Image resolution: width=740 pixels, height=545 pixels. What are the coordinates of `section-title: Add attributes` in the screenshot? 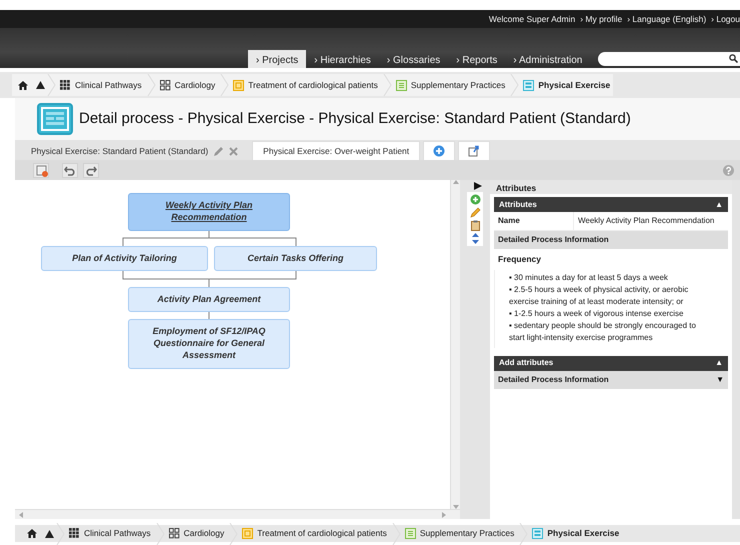 It's located at (526, 363).